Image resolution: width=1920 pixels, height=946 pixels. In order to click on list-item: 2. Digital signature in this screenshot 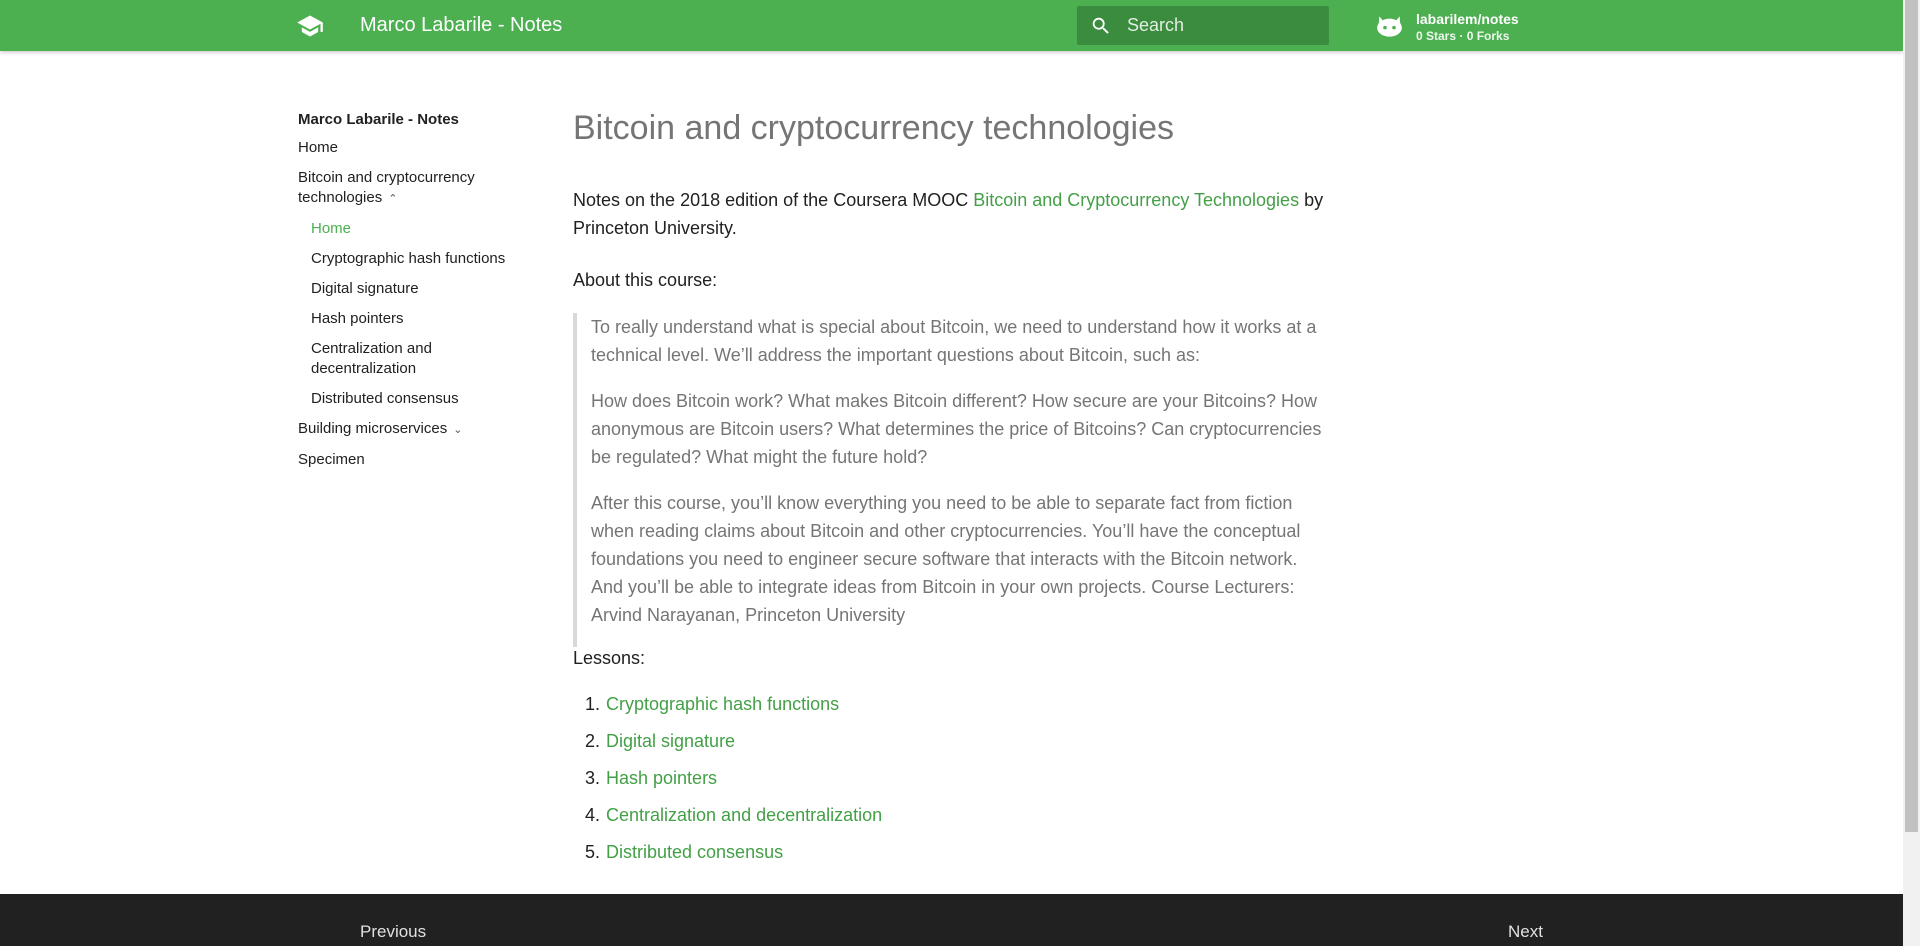, I will do `click(727, 745)`.